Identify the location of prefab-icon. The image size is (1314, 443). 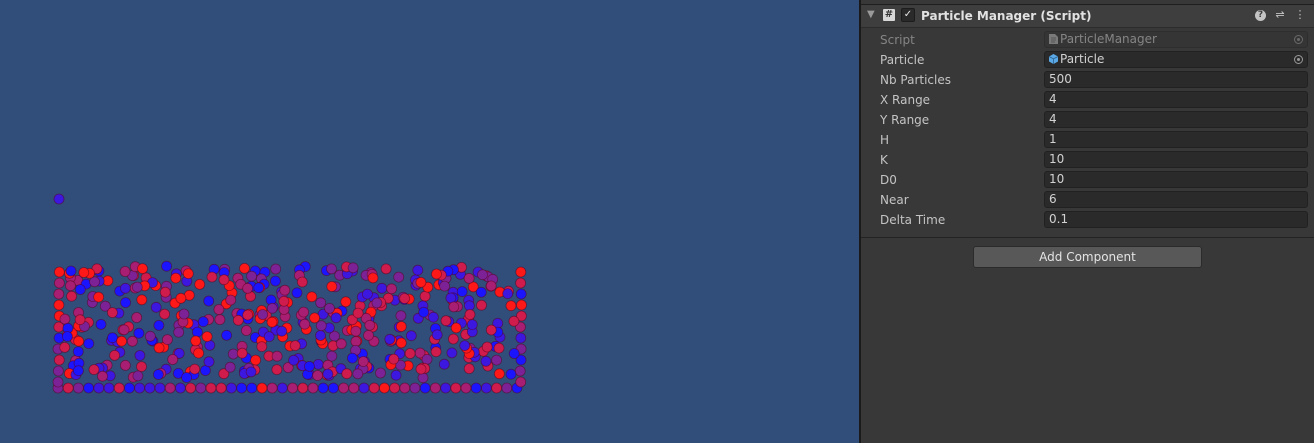
(1053, 58).